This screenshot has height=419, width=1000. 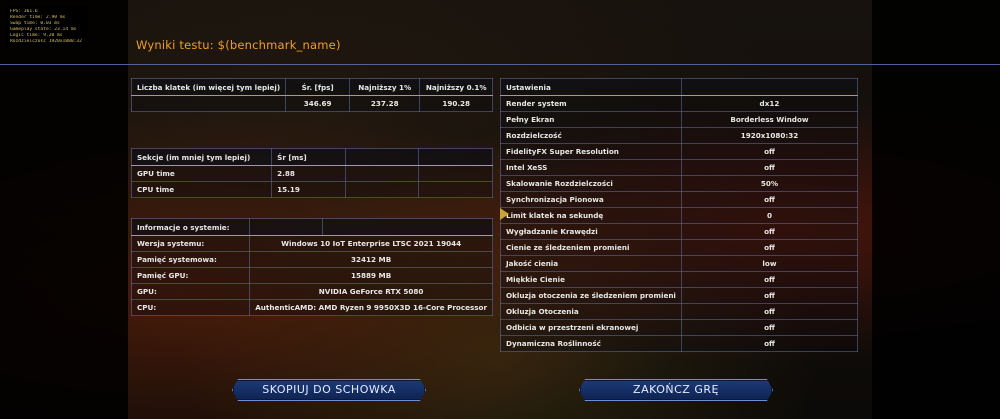 I want to click on copy-to-clipboard-button: SKOPIUJ DO SCHOWKA, so click(x=329, y=390).